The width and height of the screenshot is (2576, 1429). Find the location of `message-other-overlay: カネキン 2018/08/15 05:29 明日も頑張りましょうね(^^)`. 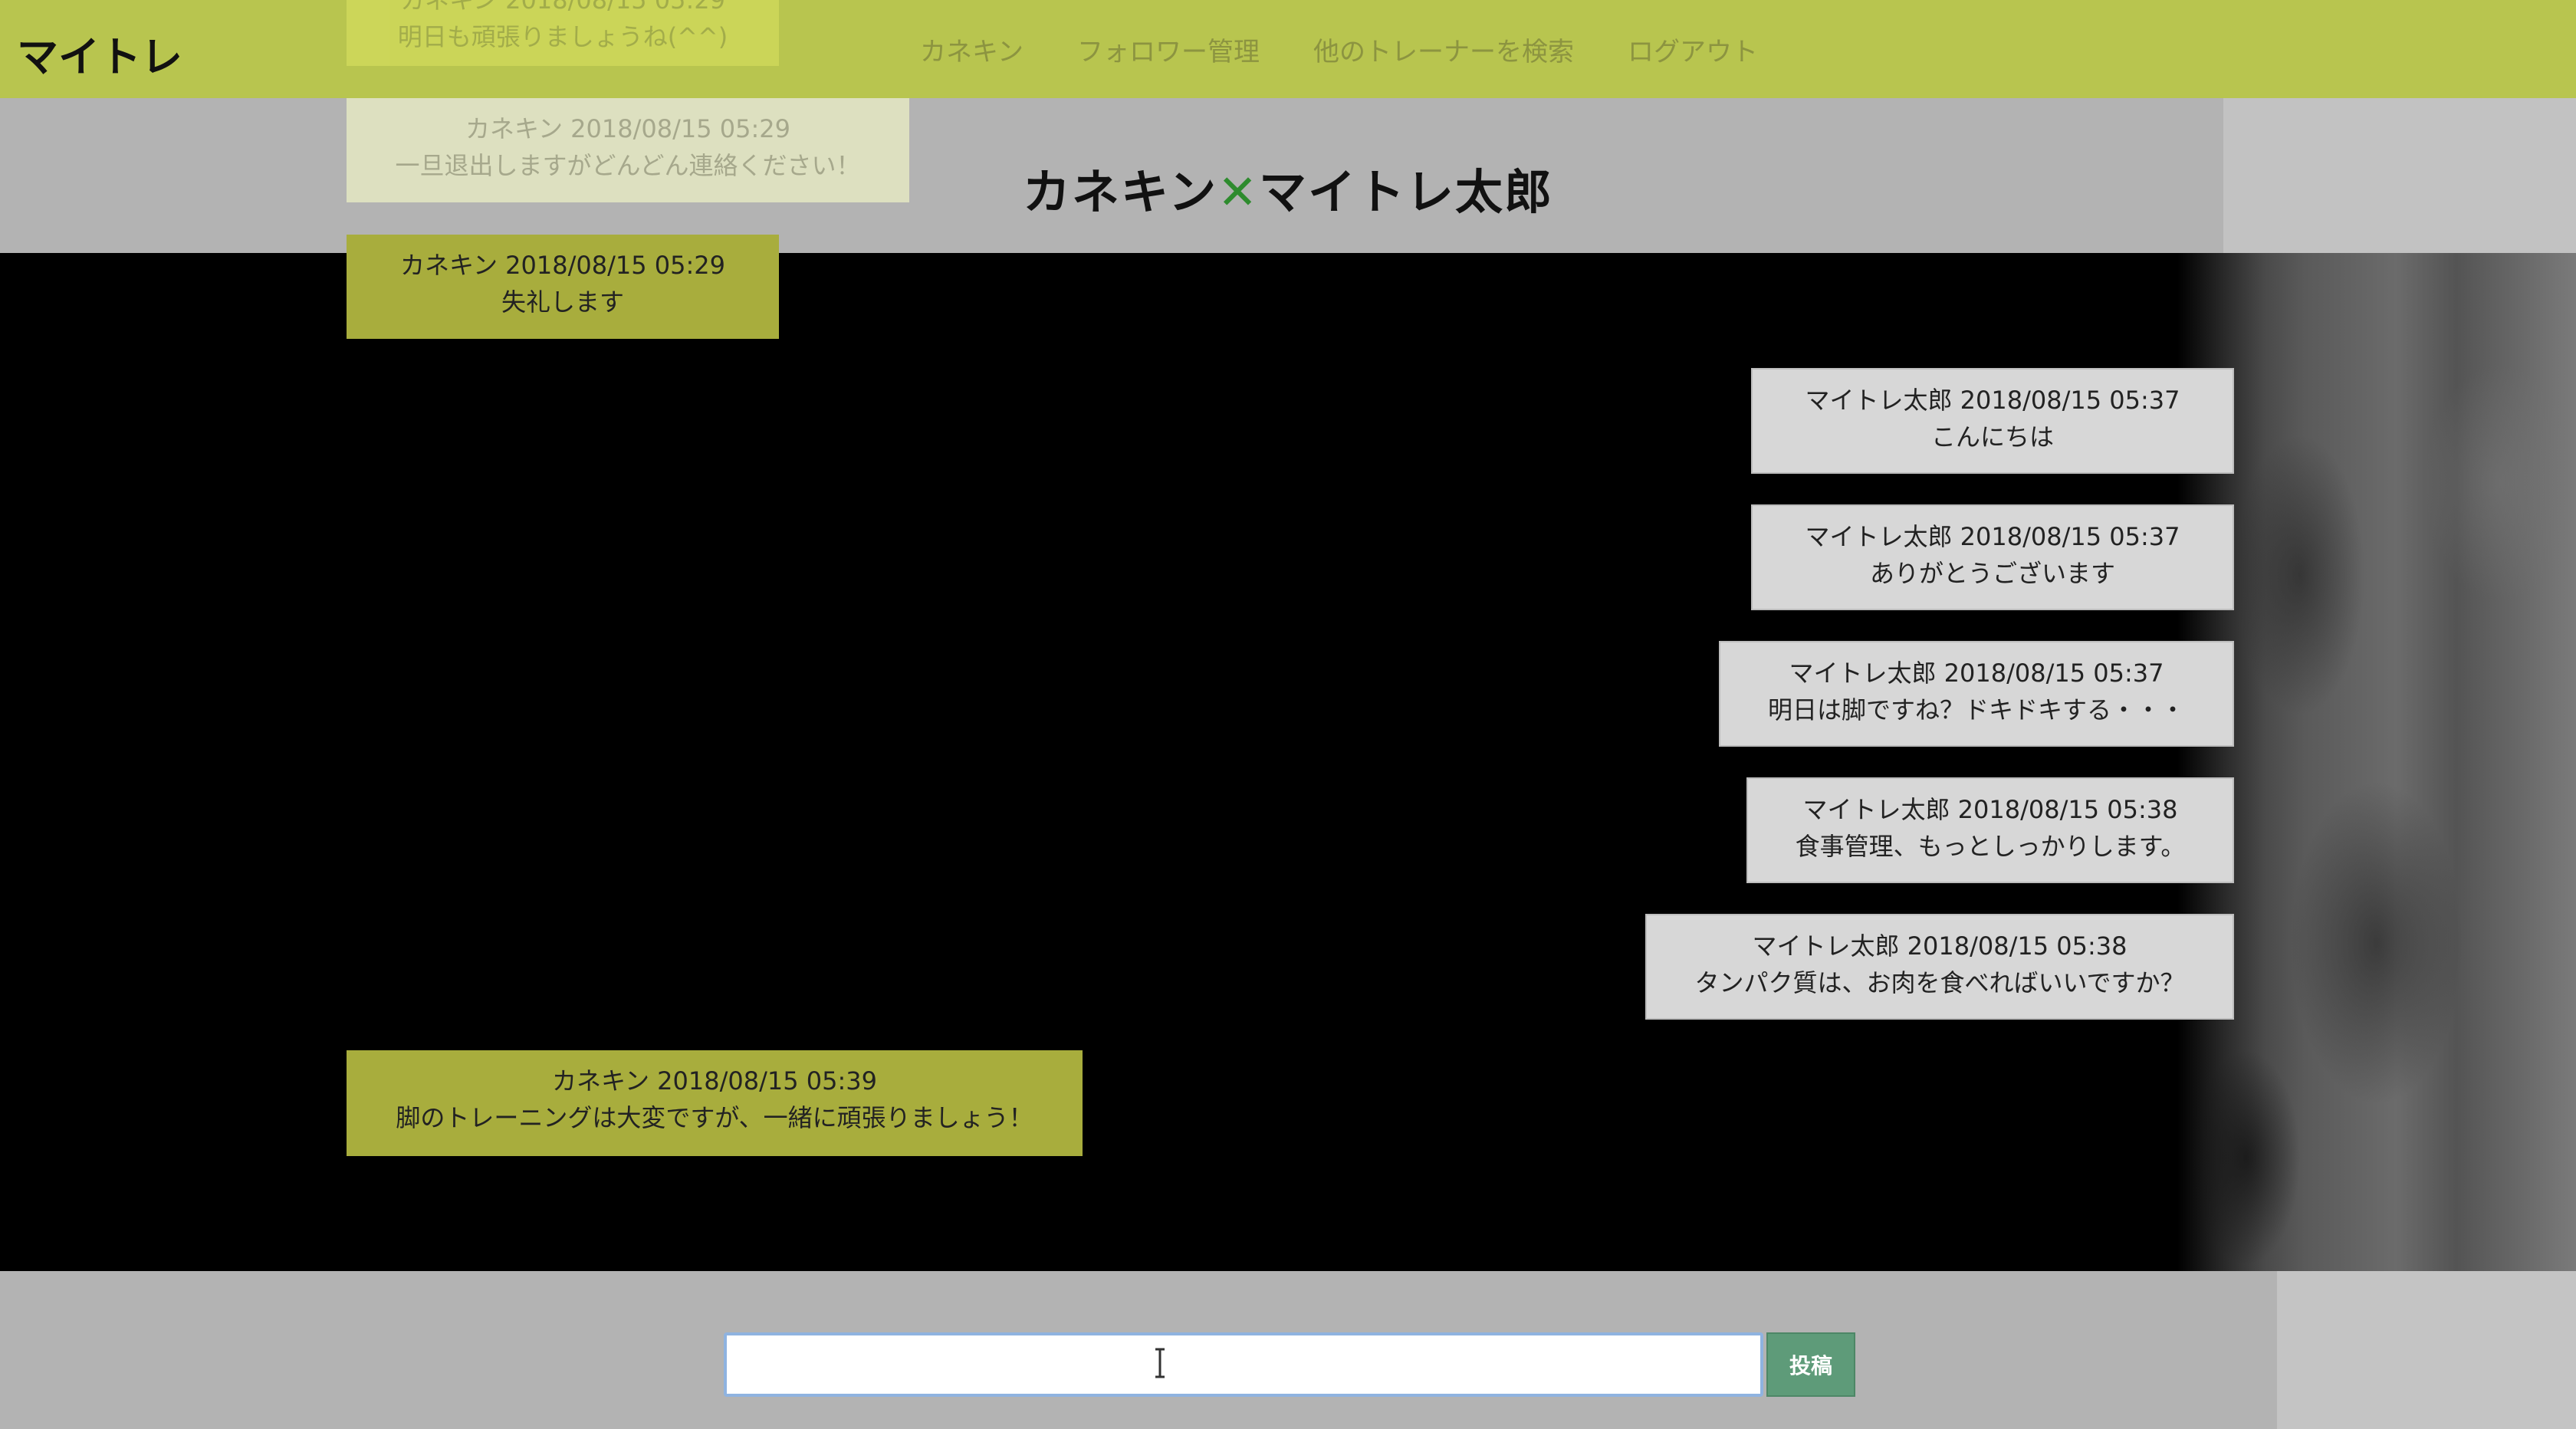

message-other-overlay: カネキン 2018/08/15 05:29 明日も頑張りましょうね(^^) is located at coordinates (563, 33).